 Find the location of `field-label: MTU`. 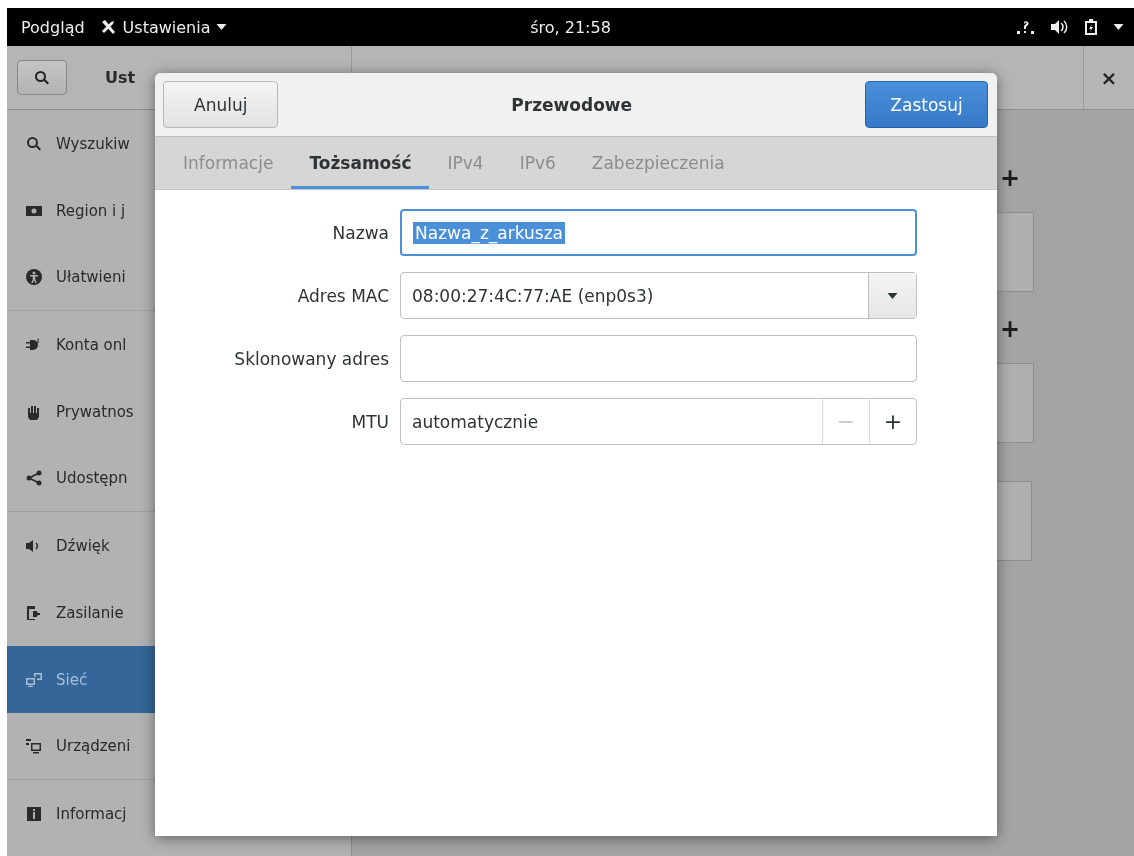

field-label: MTU is located at coordinates (369, 421).